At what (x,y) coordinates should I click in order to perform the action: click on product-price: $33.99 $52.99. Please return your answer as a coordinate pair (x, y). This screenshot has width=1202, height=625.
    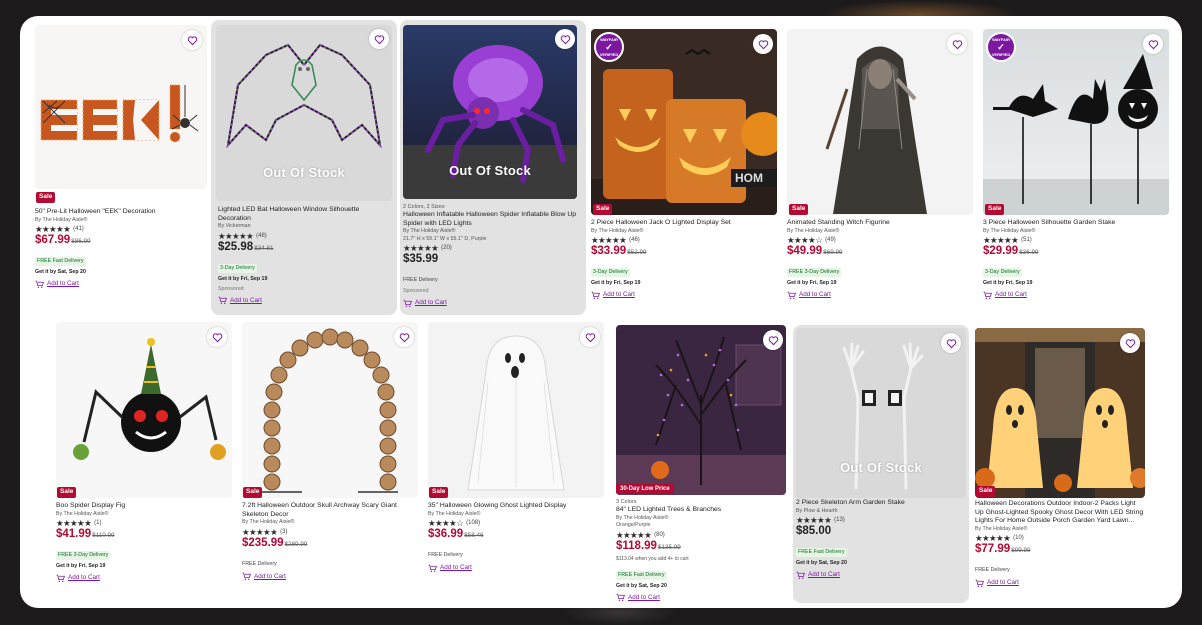
    Looking at the image, I should click on (684, 252).